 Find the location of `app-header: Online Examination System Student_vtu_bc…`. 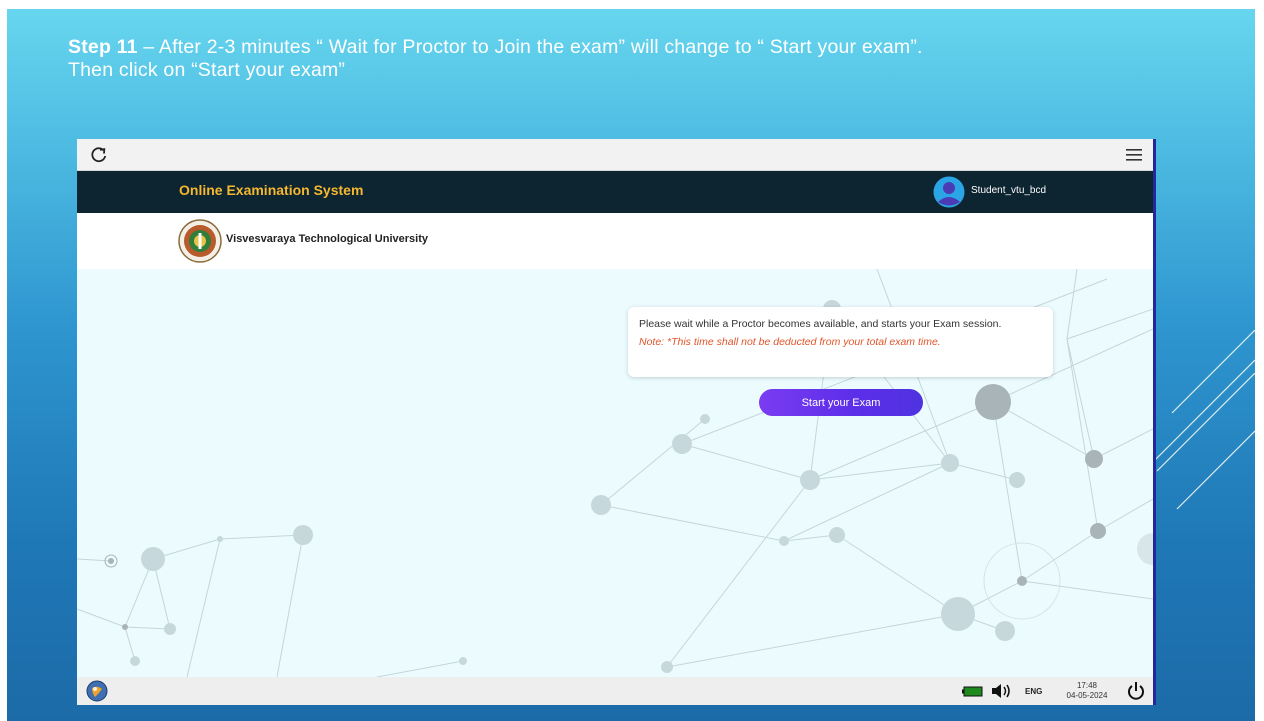

app-header: Online Examination System Student_vtu_bc… is located at coordinates (615, 192).